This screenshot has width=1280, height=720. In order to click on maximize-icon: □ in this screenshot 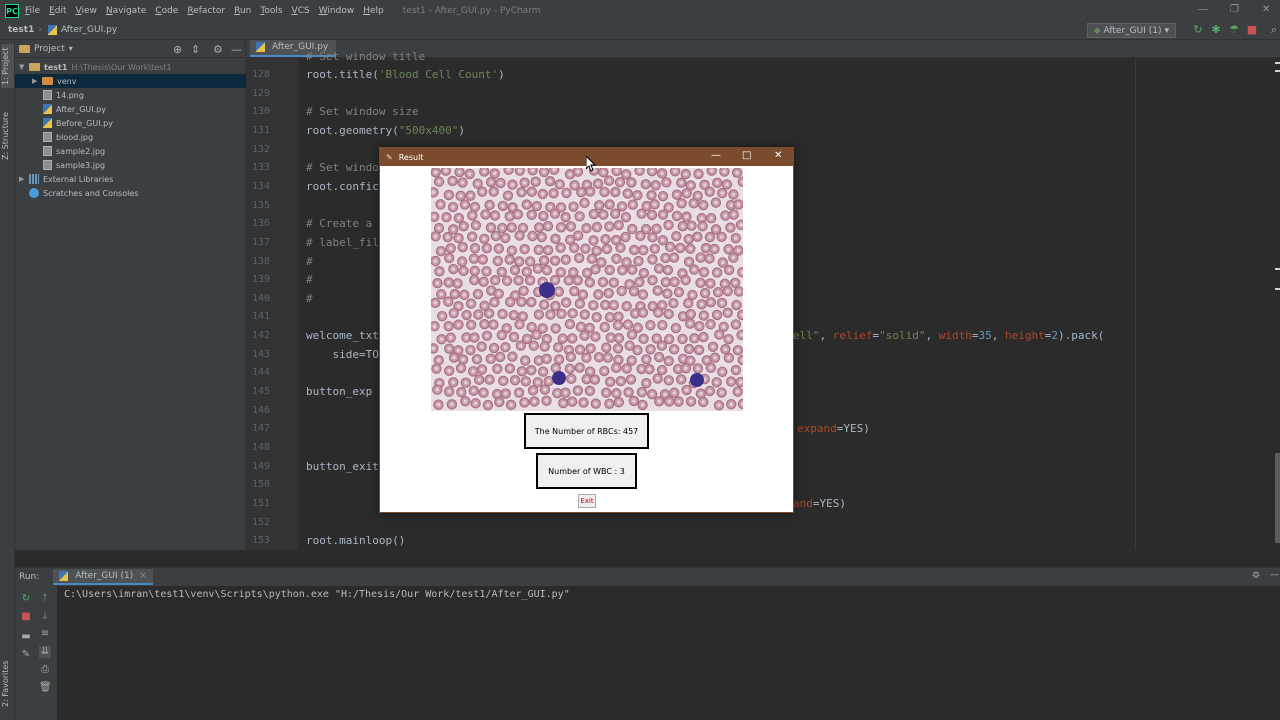, I will do `click(746, 155)`.